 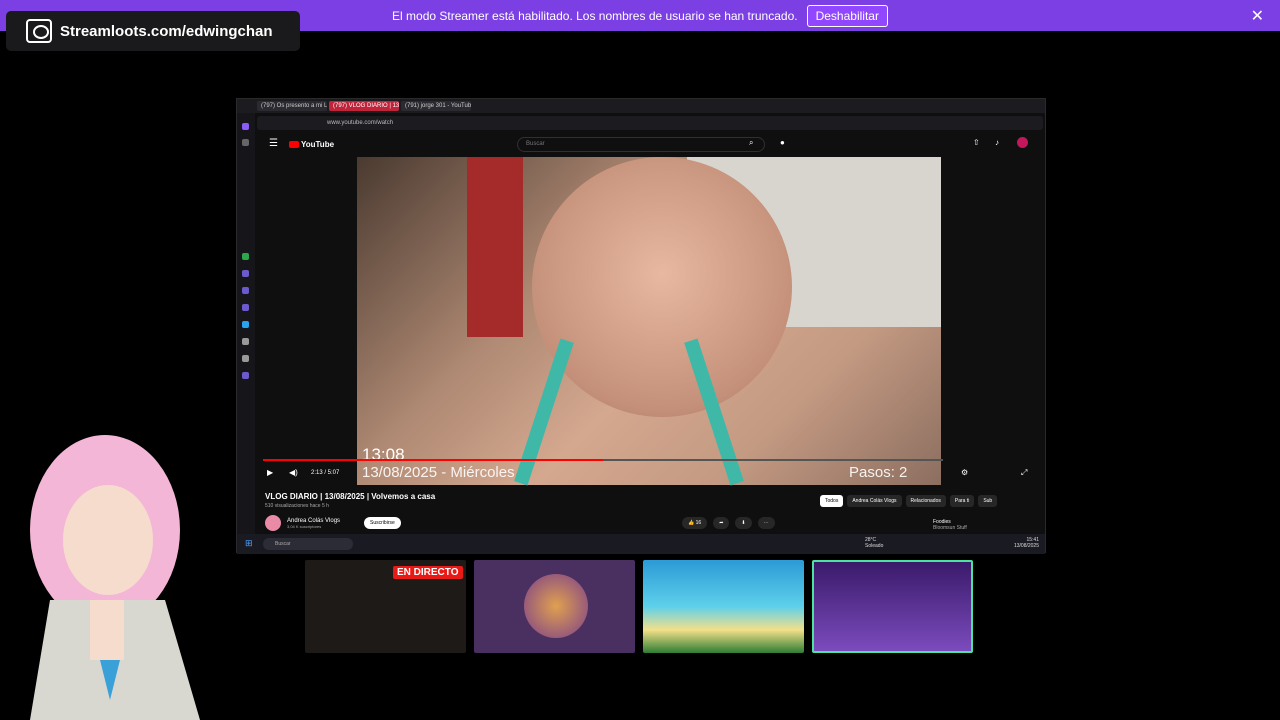 I want to click on disable-button: Deshabilitar, so click(x=847, y=15).